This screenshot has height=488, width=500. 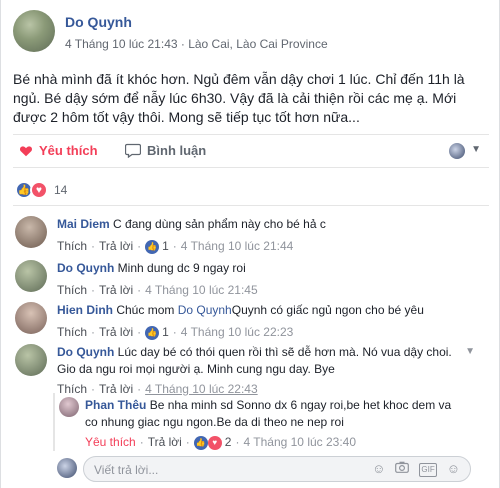 I want to click on love-button: Yêu thích, so click(x=58, y=150).